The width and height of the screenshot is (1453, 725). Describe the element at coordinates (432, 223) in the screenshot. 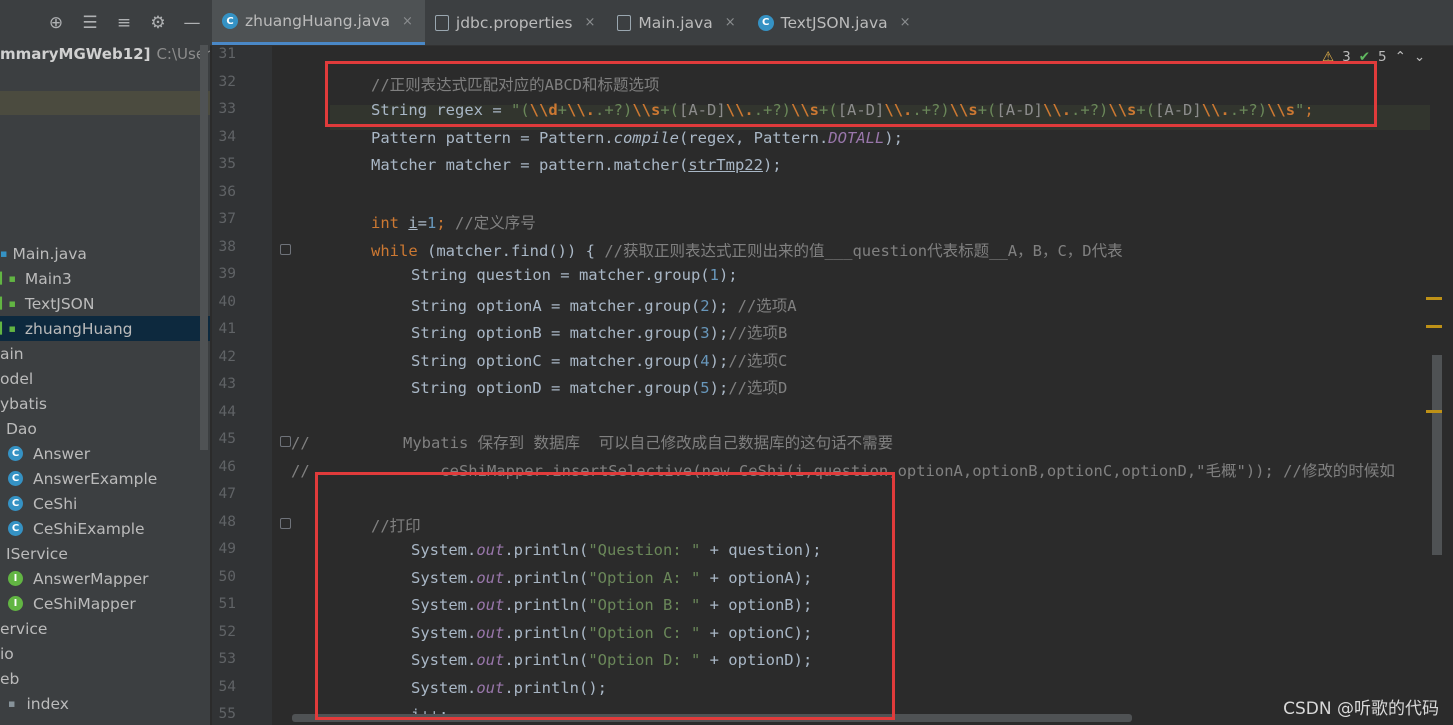

I see `code-number: 1` at that location.